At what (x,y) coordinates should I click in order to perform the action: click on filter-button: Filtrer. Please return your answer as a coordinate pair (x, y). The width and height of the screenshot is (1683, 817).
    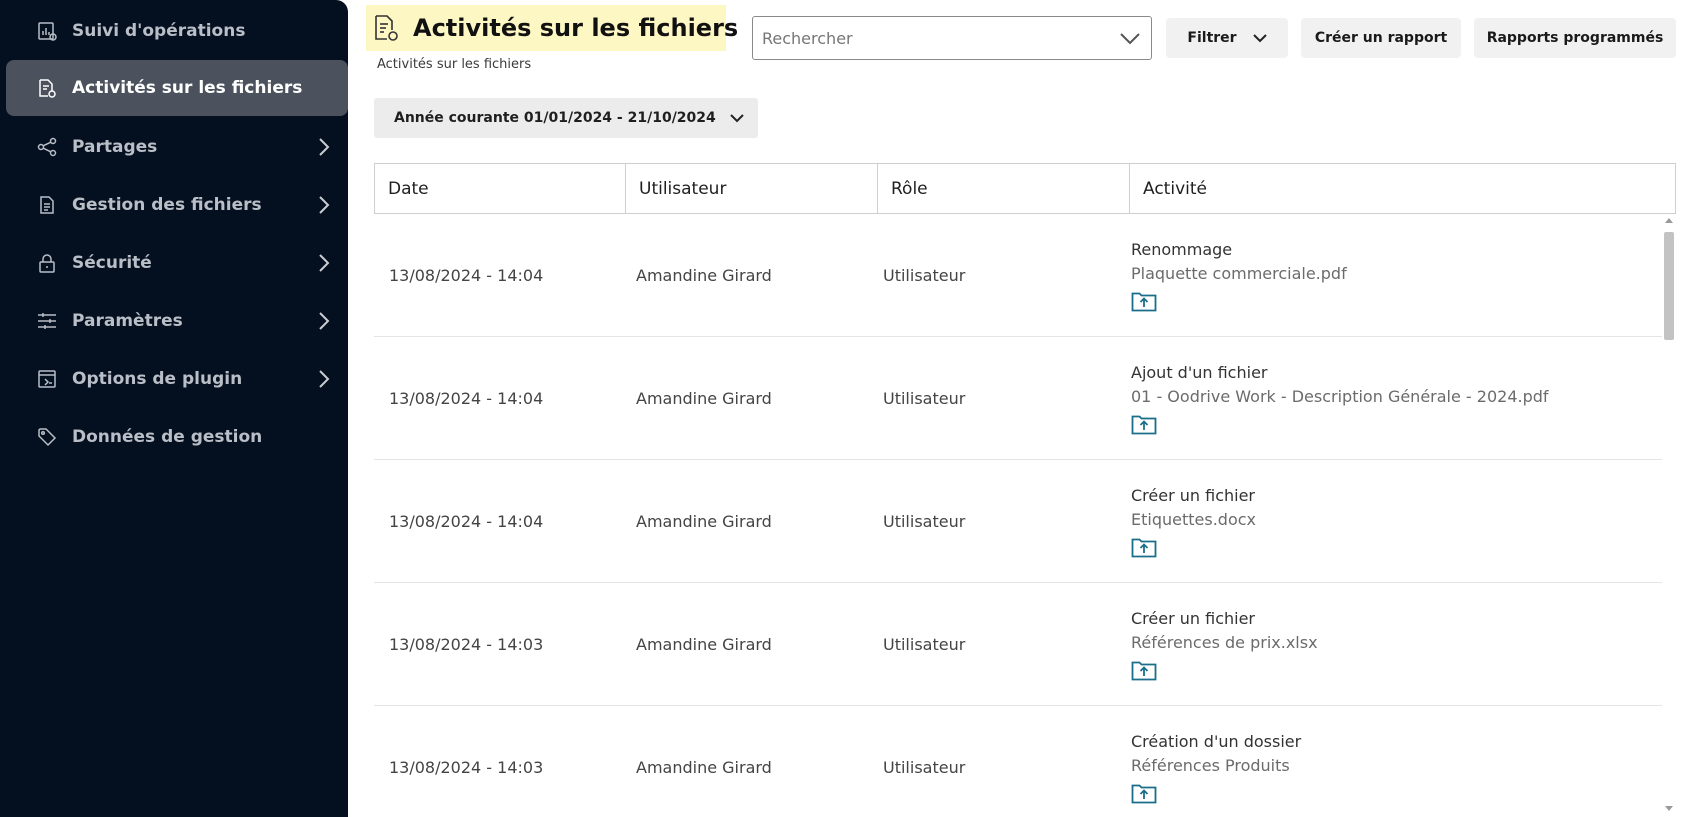
    Looking at the image, I should click on (1227, 38).